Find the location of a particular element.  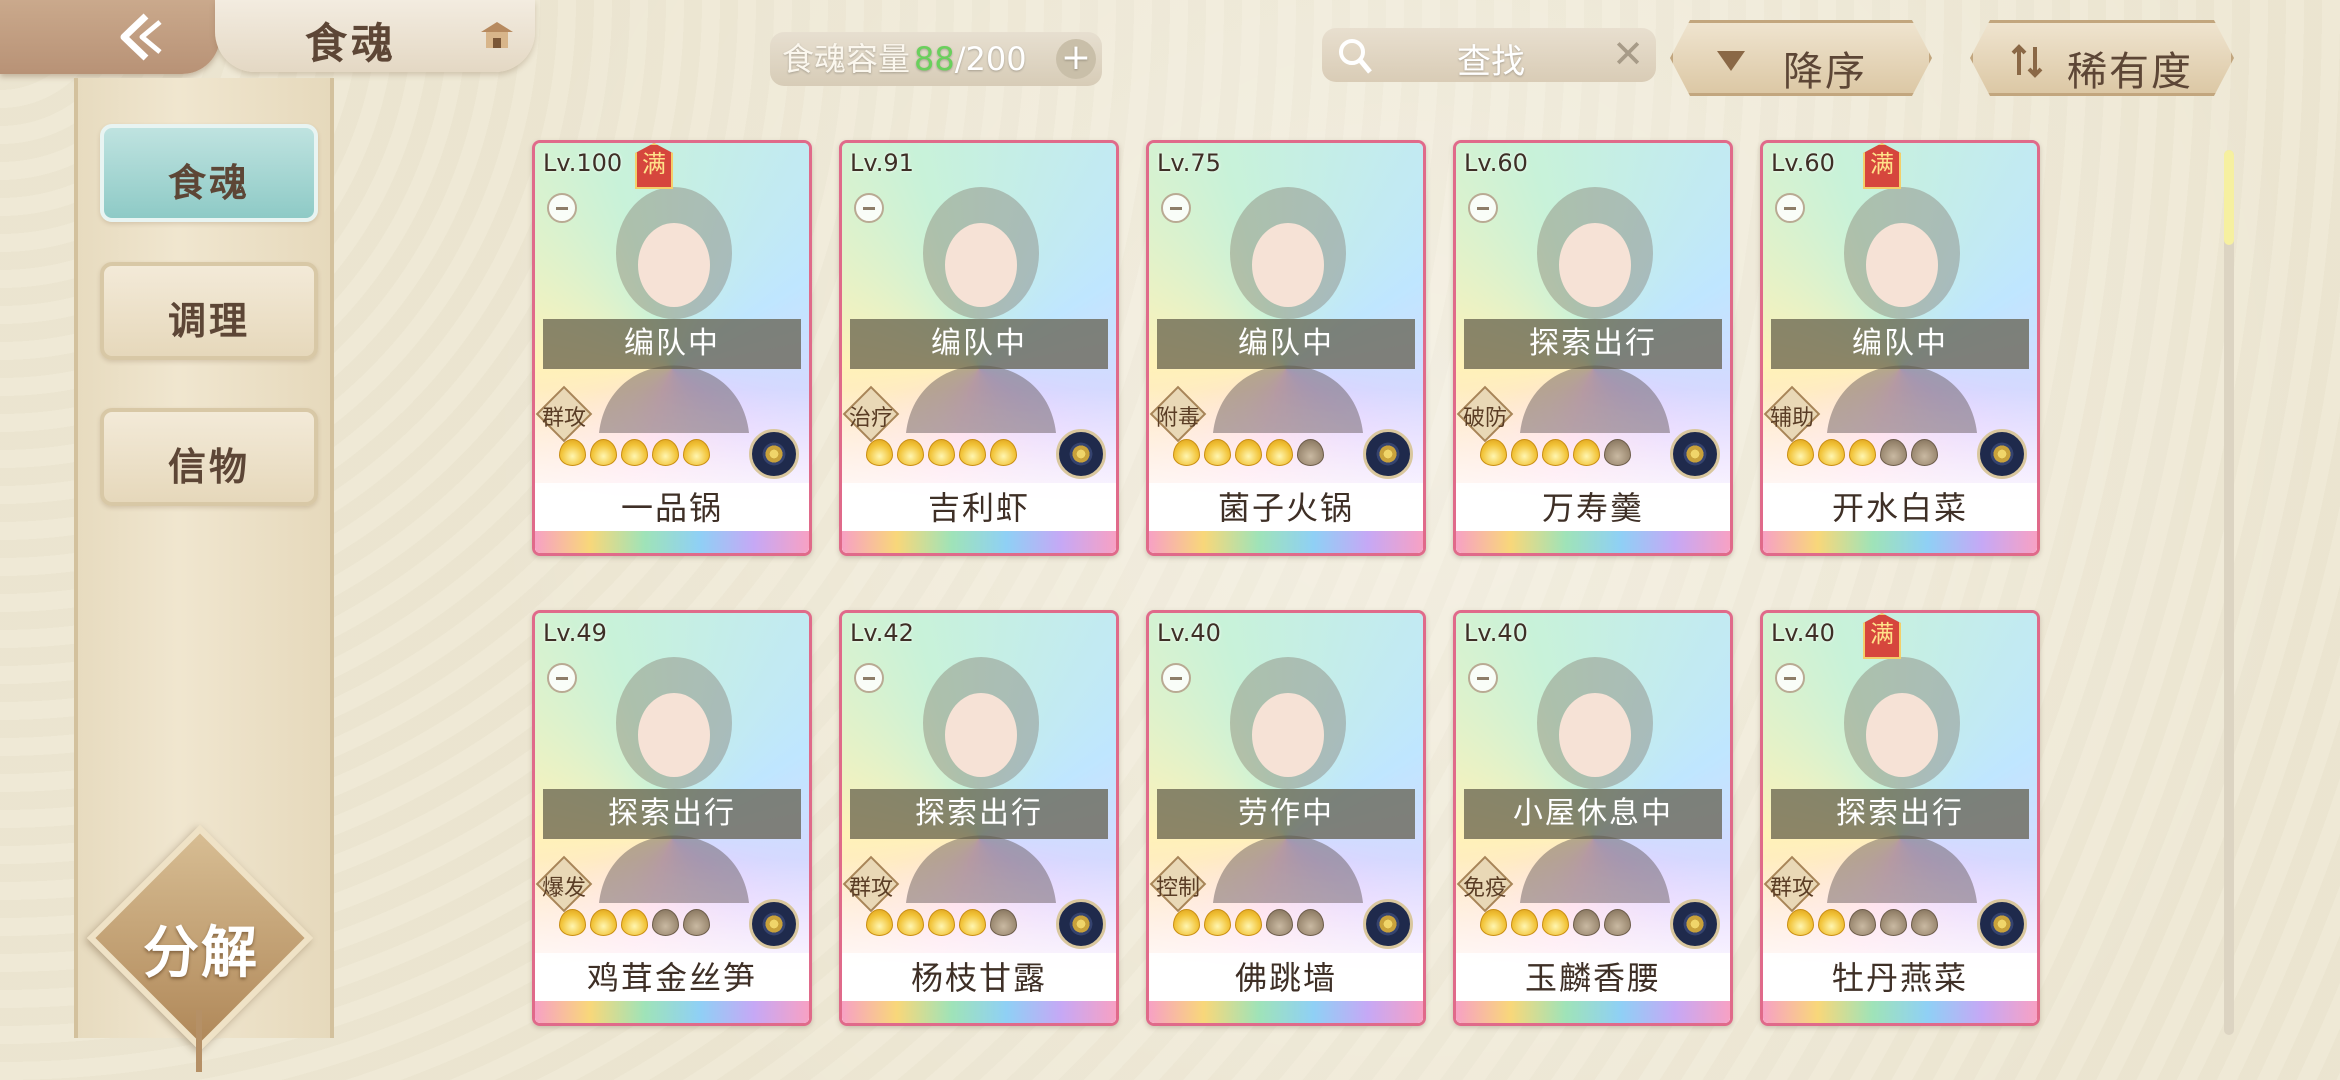

capacity-label: 食魂容量 is located at coordinates (846, 59).